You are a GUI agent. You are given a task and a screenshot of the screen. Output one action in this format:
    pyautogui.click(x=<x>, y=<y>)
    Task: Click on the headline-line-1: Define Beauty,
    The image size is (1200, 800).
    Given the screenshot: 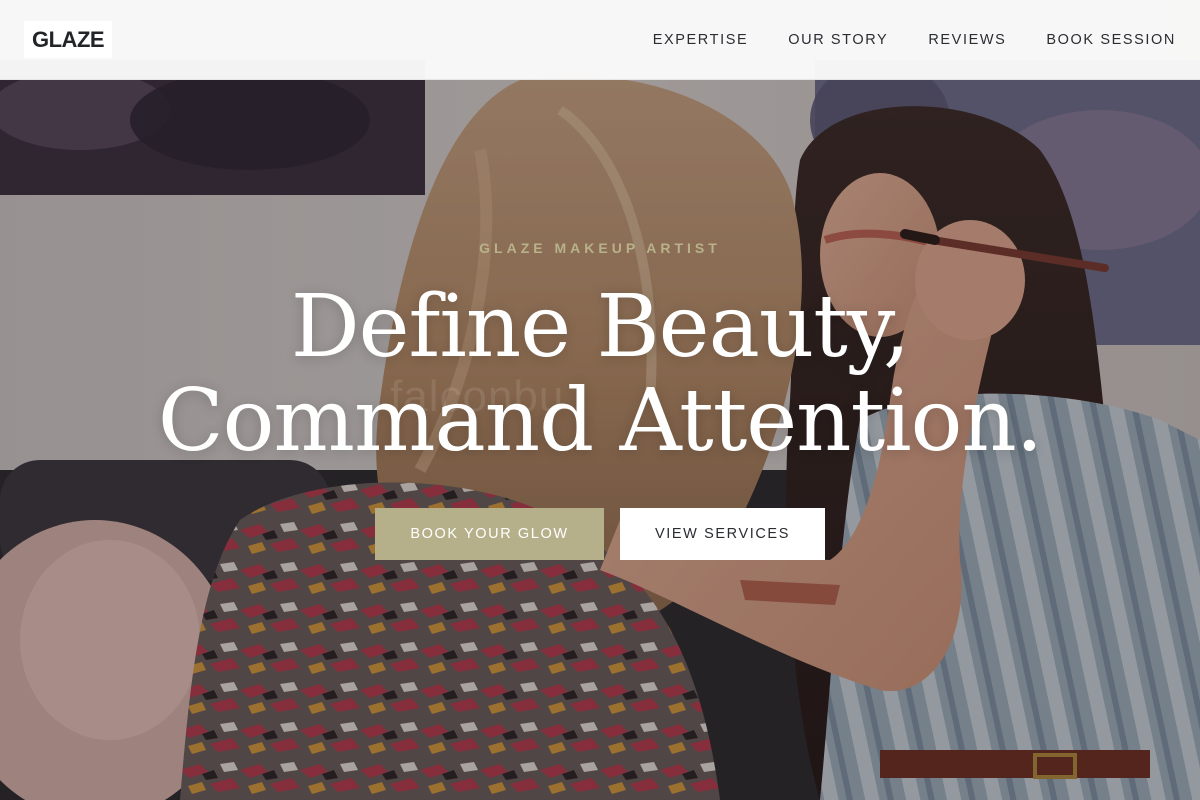 What is the action you would take?
    pyautogui.click(x=600, y=327)
    